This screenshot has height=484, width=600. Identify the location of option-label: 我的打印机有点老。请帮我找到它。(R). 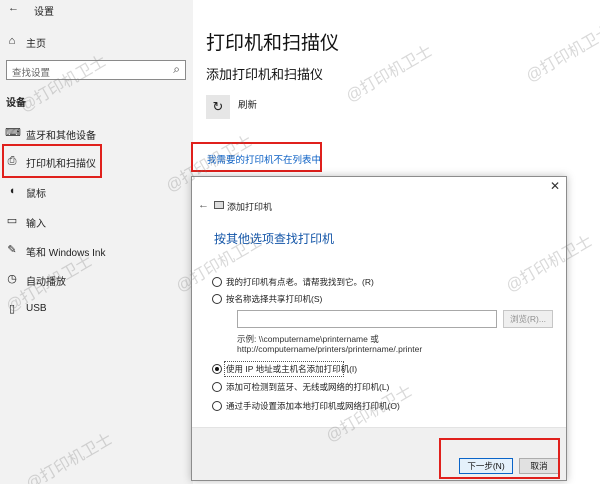
(300, 282).